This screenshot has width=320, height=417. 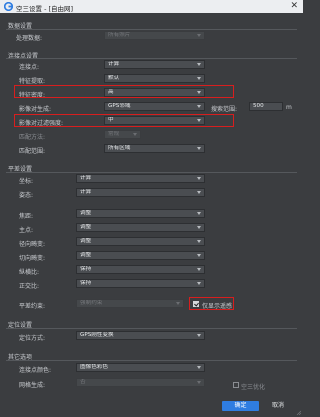 What do you see at coordinates (140, 178) in the screenshot?
I see `position-dropdown: 计算` at bounding box center [140, 178].